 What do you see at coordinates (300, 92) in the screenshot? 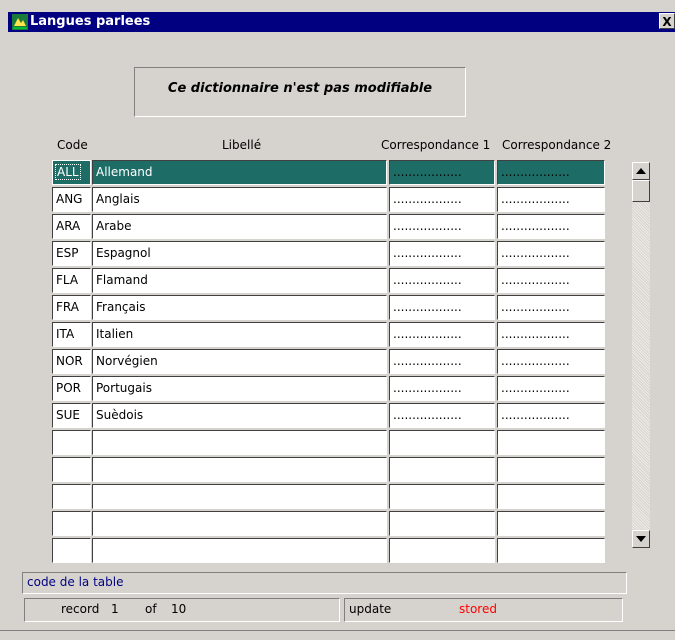
I see `read-only-notice: Ce dictionnaire n'est pas modifiable` at bounding box center [300, 92].